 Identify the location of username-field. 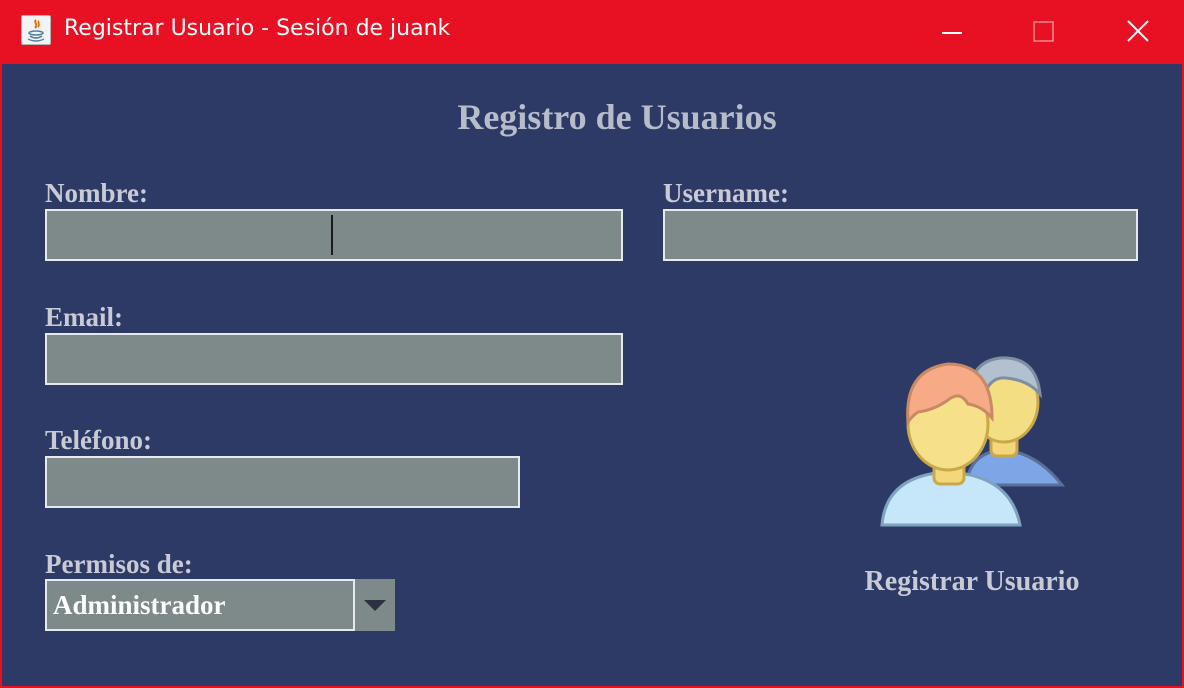
(900, 235).